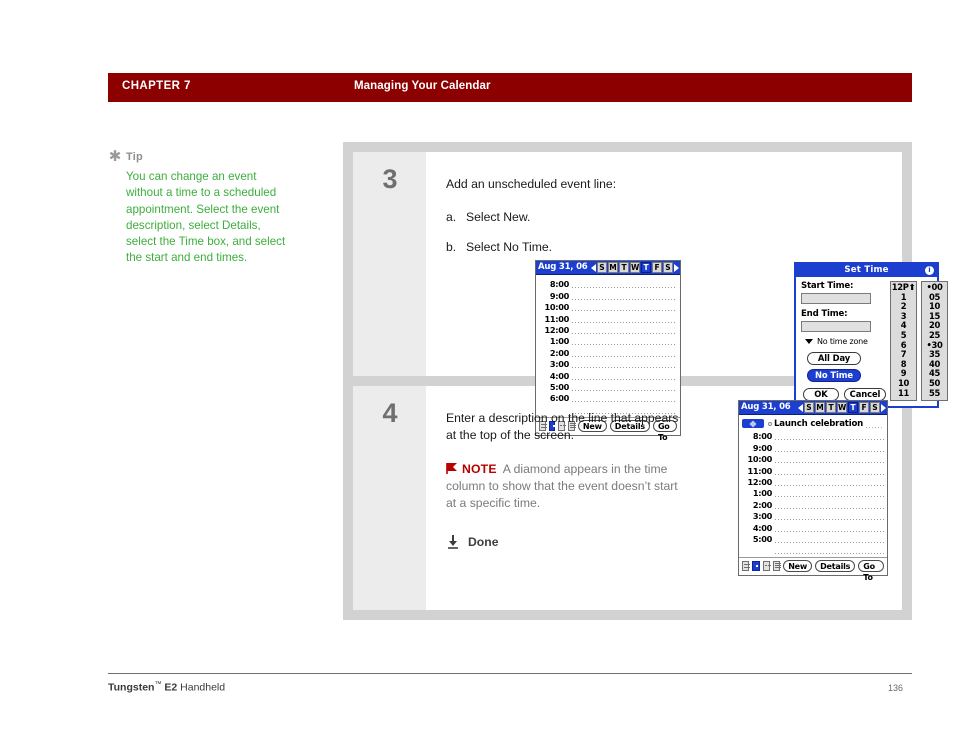 This screenshot has width=954, height=738. Describe the element at coordinates (929, 270) in the screenshot. I see `info-icon: i` at that location.